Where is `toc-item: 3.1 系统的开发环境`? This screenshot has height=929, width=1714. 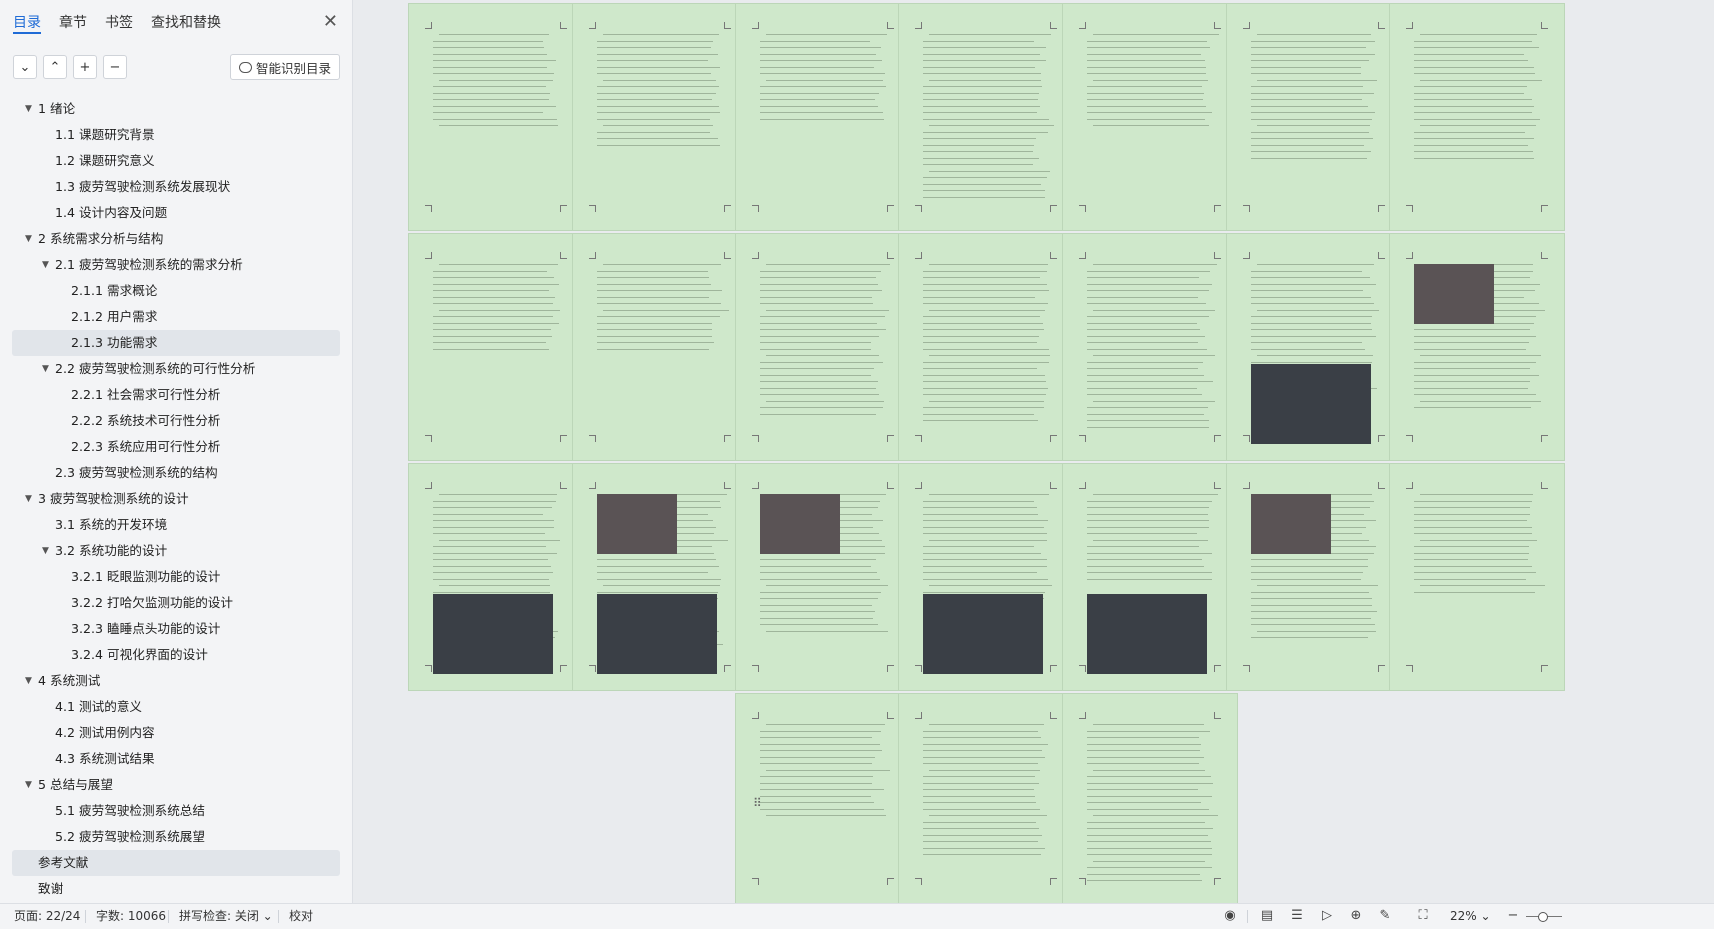
toc-item: 3.1 系统的开发环境 is located at coordinates (176, 525).